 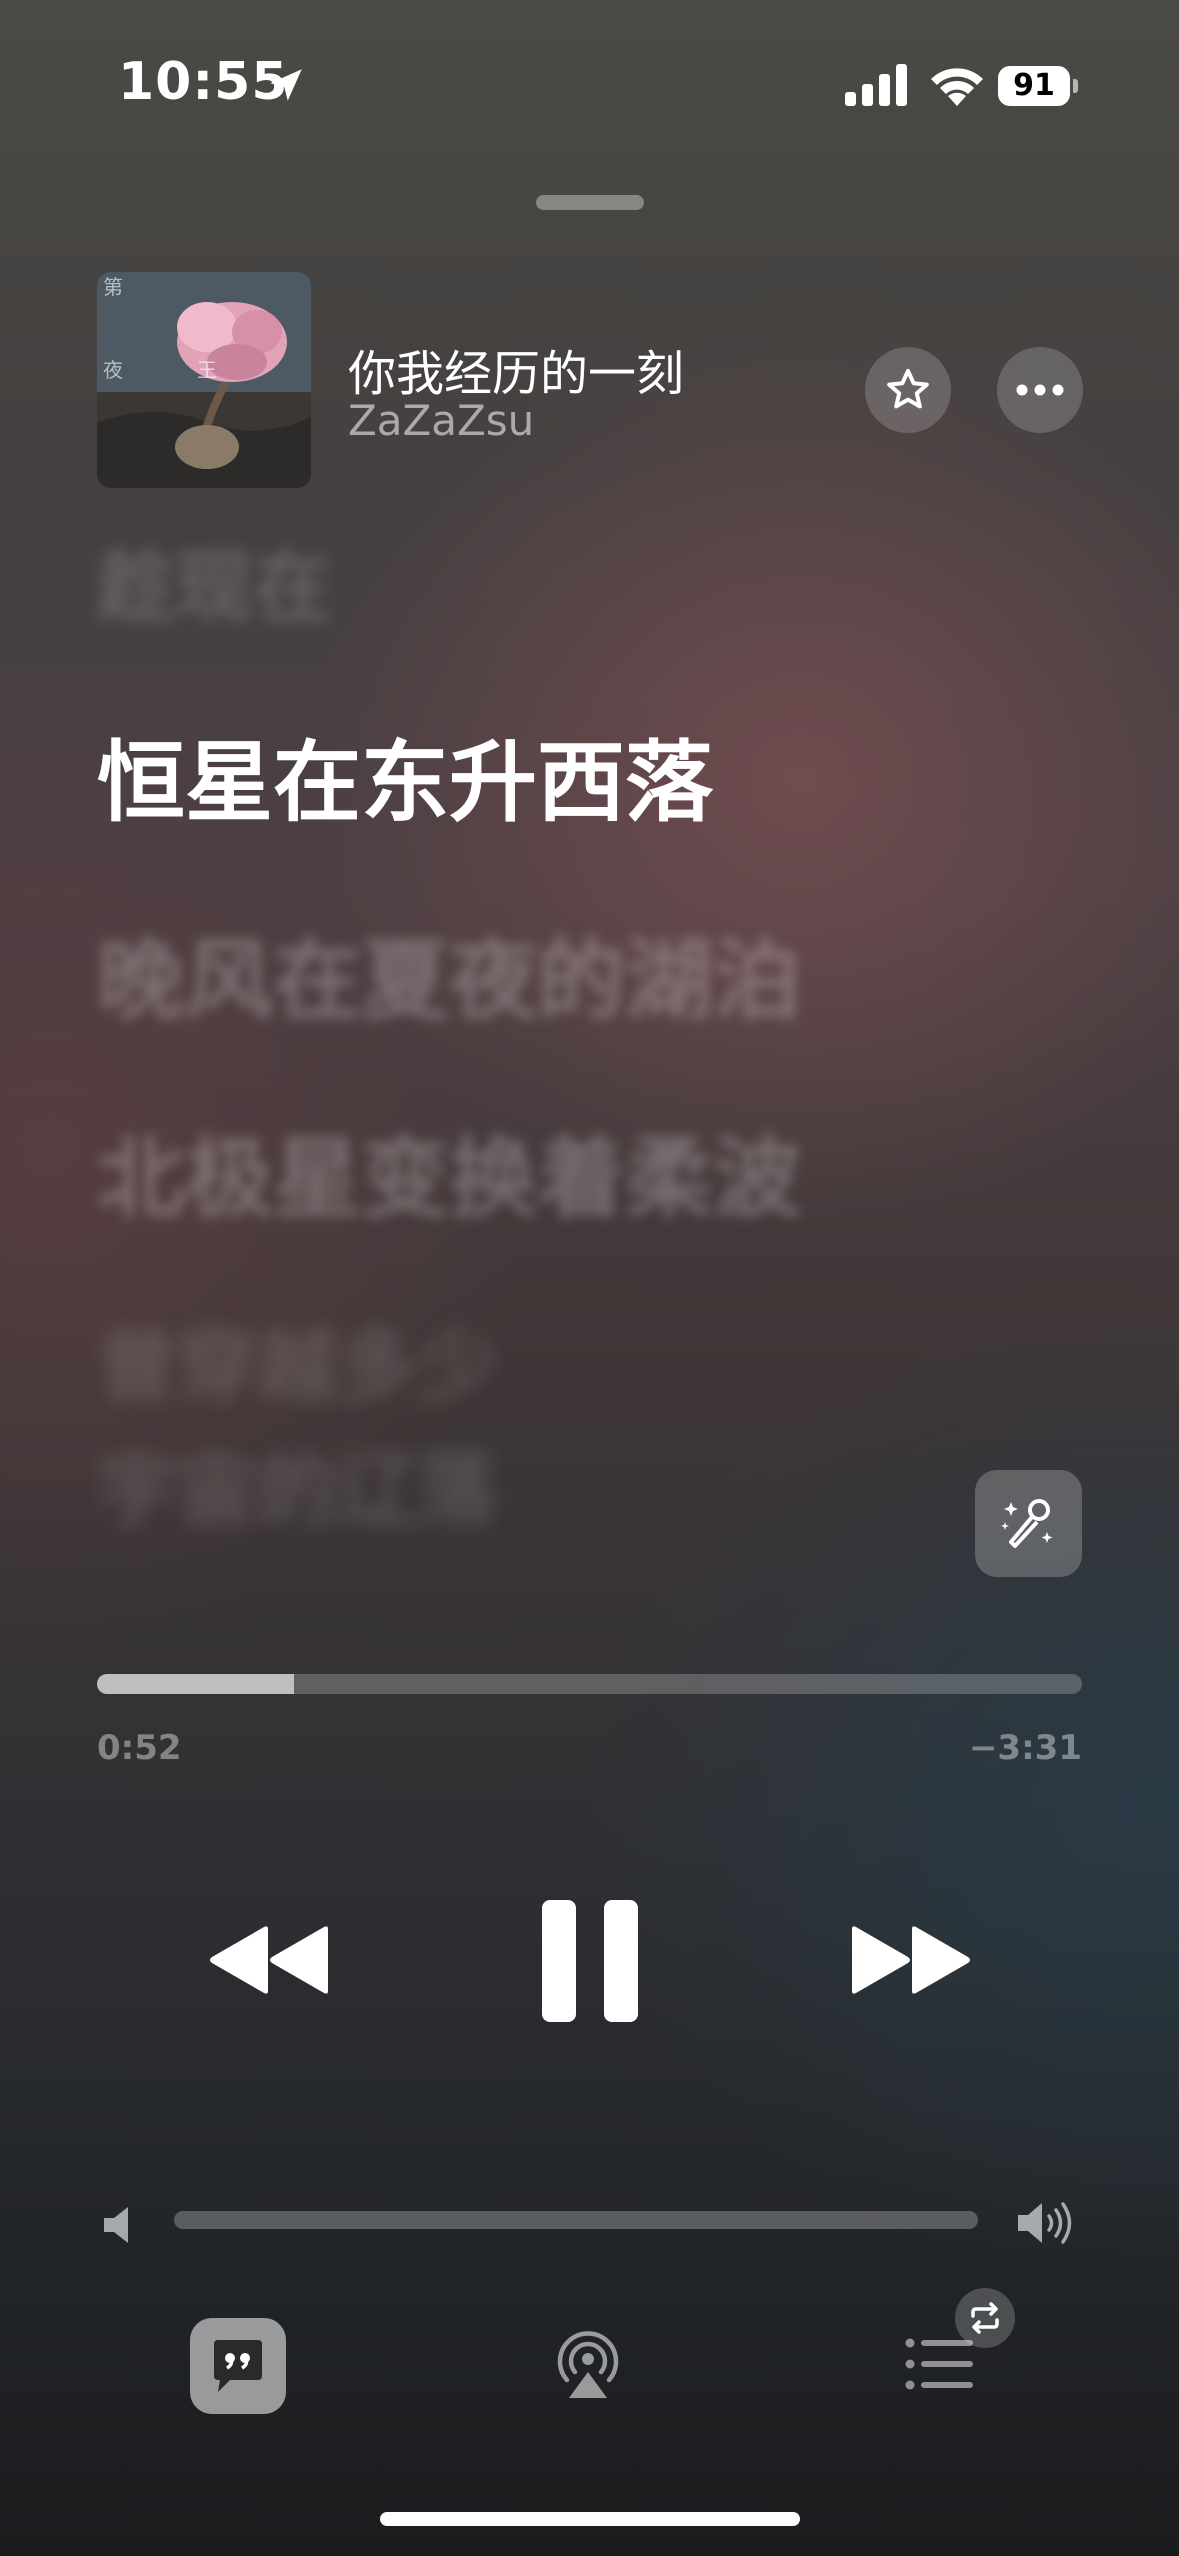 I want to click on remaining-time: −3:31, so click(x=1025, y=1748).